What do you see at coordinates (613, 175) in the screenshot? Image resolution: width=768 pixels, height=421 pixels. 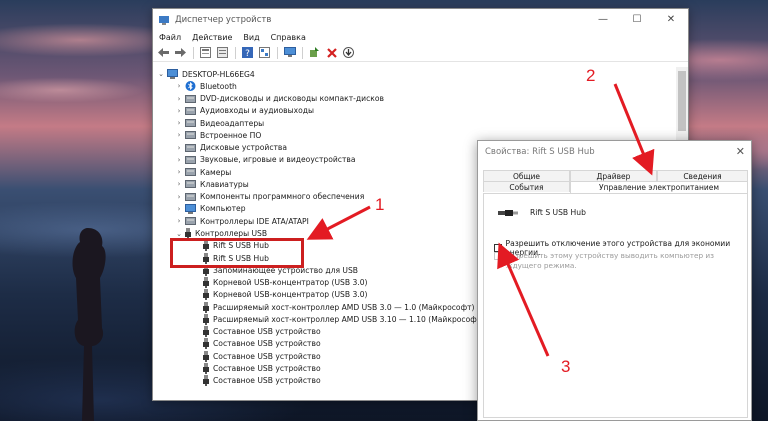 I see `tab-driver: Драйвер` at bounding box center [613, 175].